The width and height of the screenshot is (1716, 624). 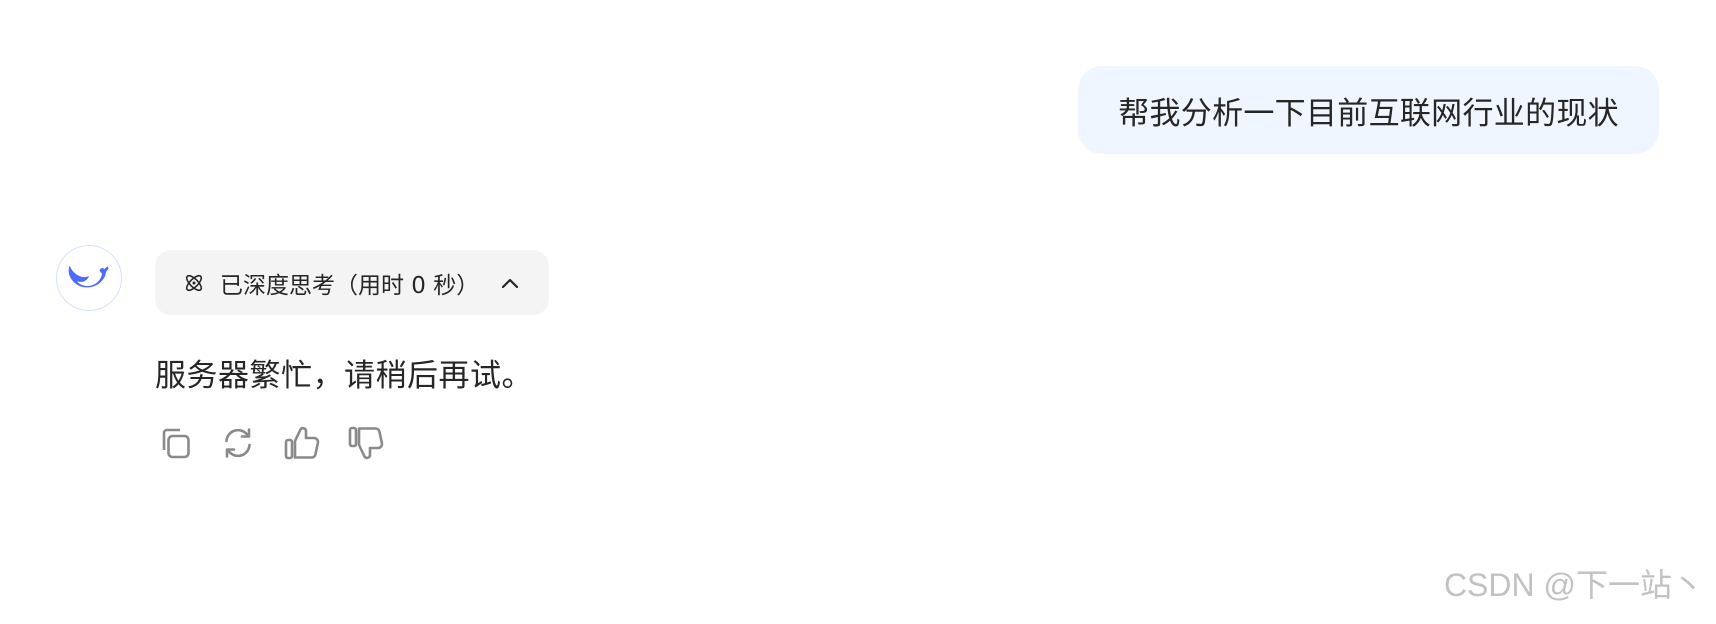 I want to click on message-actions, so click(x=270, y=443).